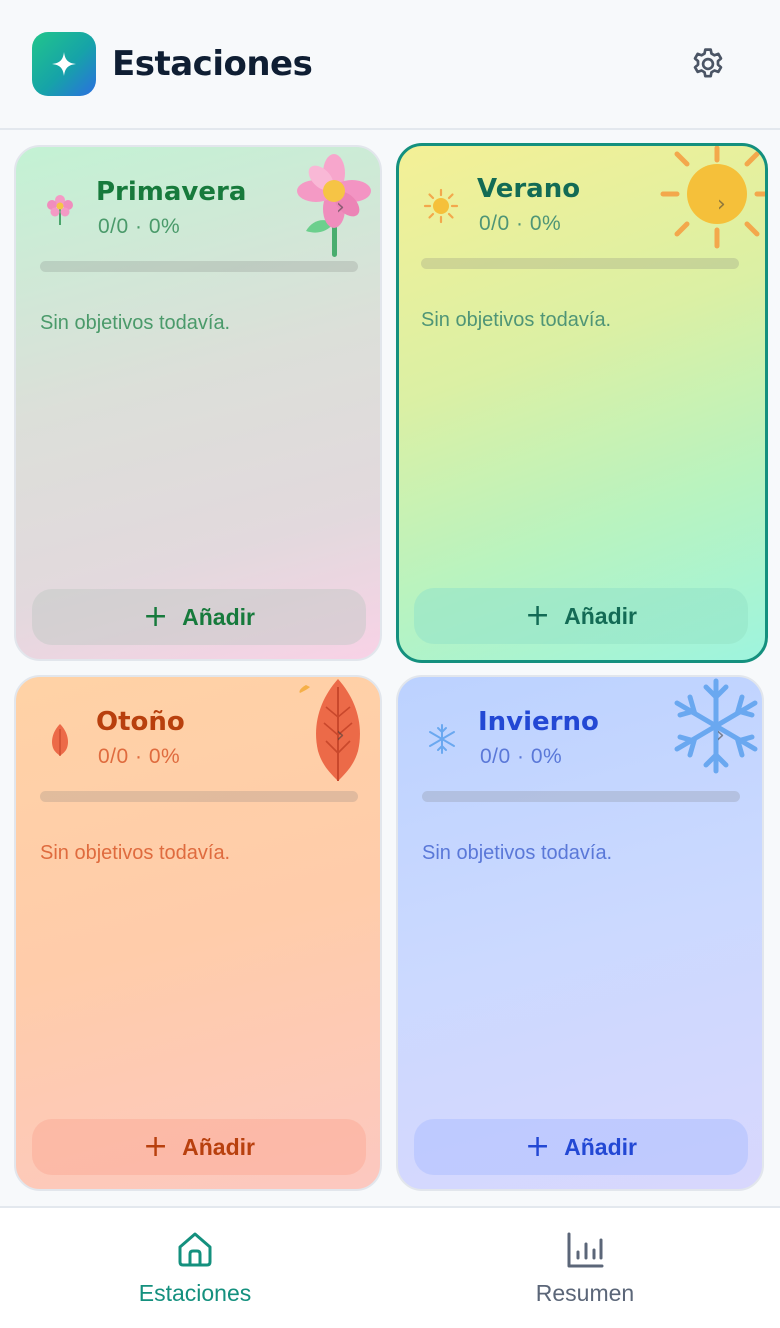  What do you see at coordinates (195, 1268) in the screenshot?
I see `tab-estaciones: Estaciones` at bounding box center [195, 1268].